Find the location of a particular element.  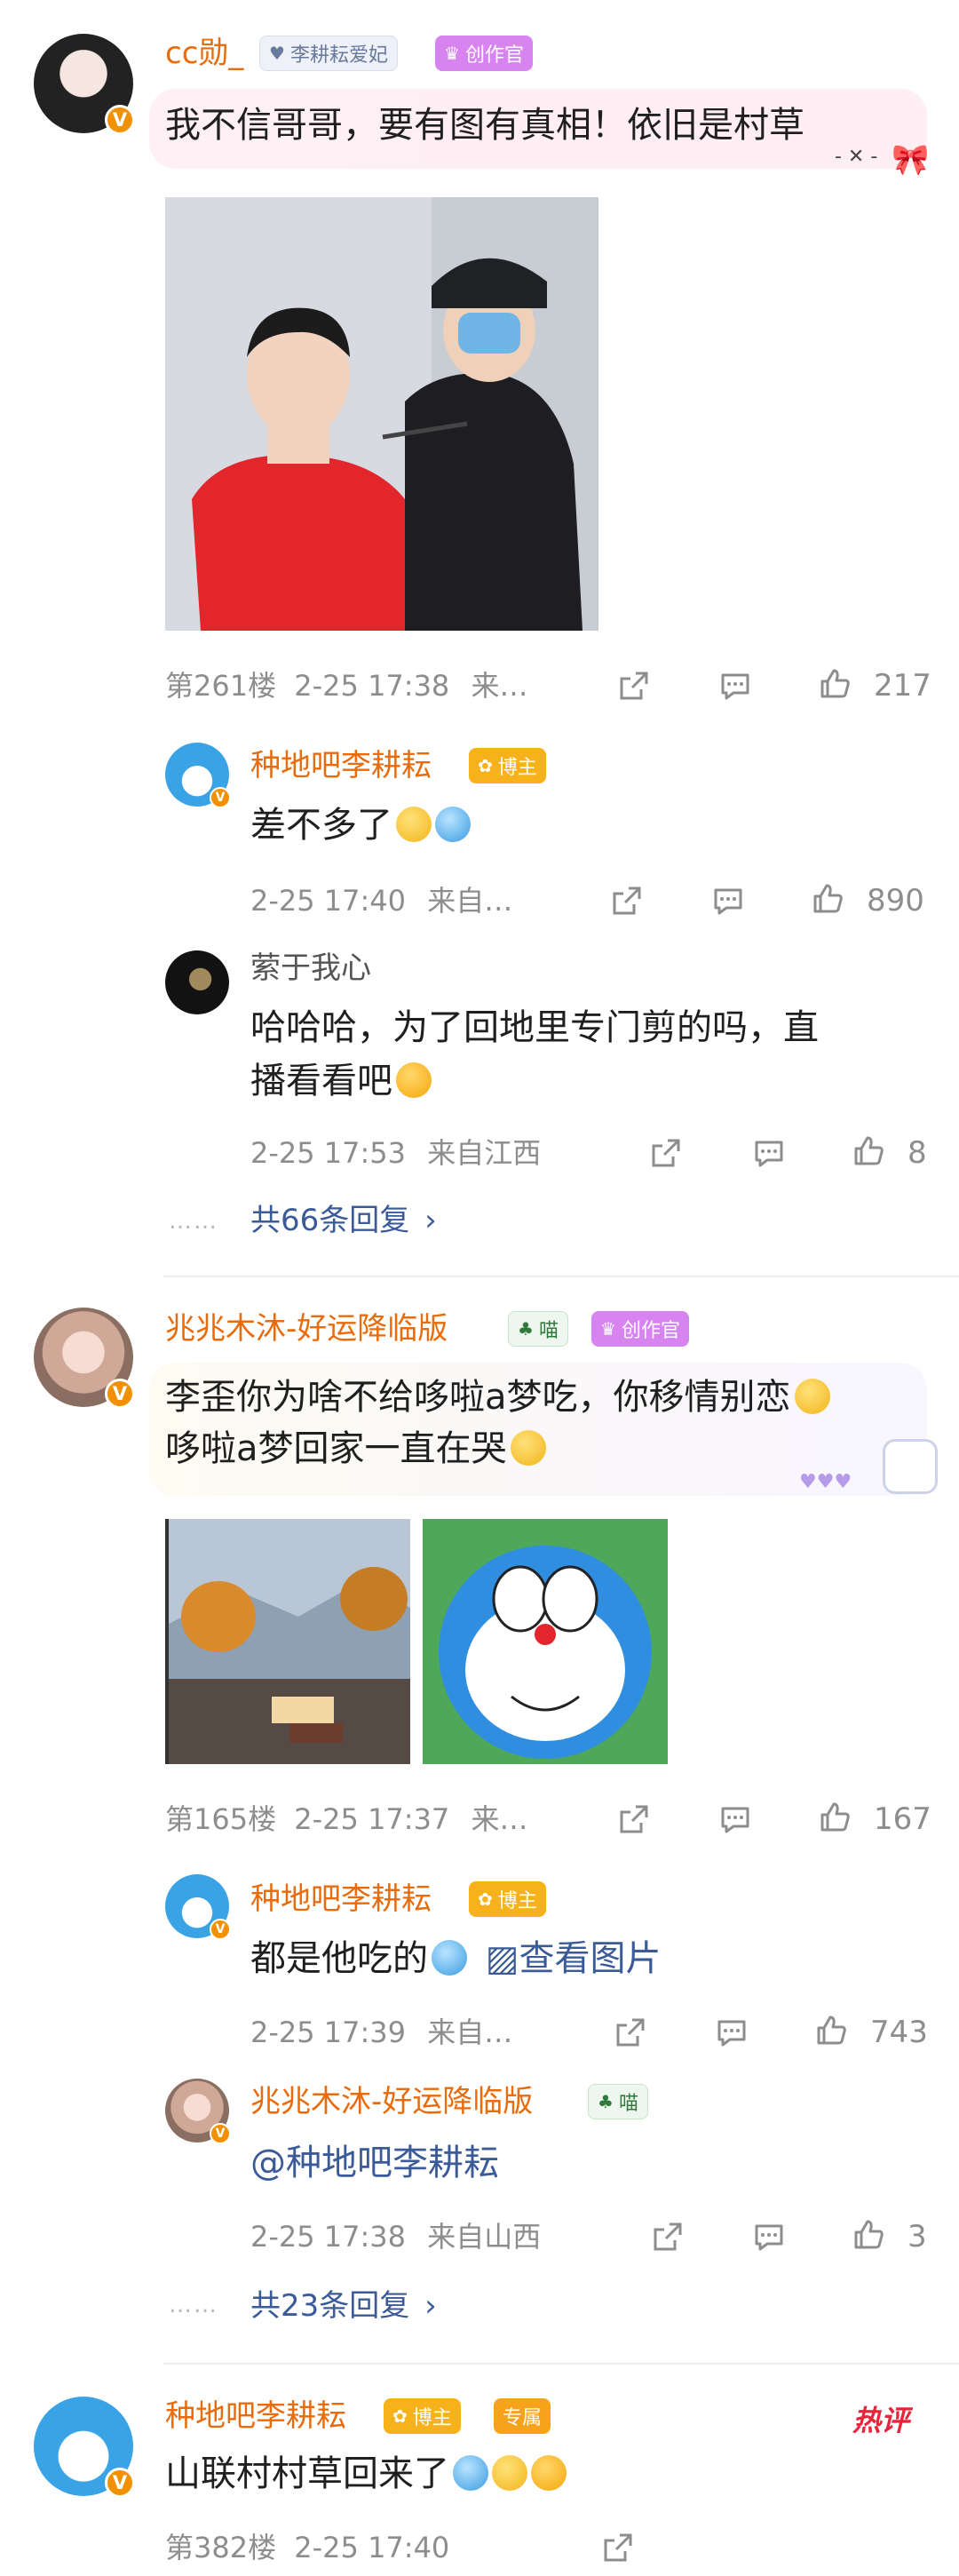

avatar-image is located at coordinates (197, 982).